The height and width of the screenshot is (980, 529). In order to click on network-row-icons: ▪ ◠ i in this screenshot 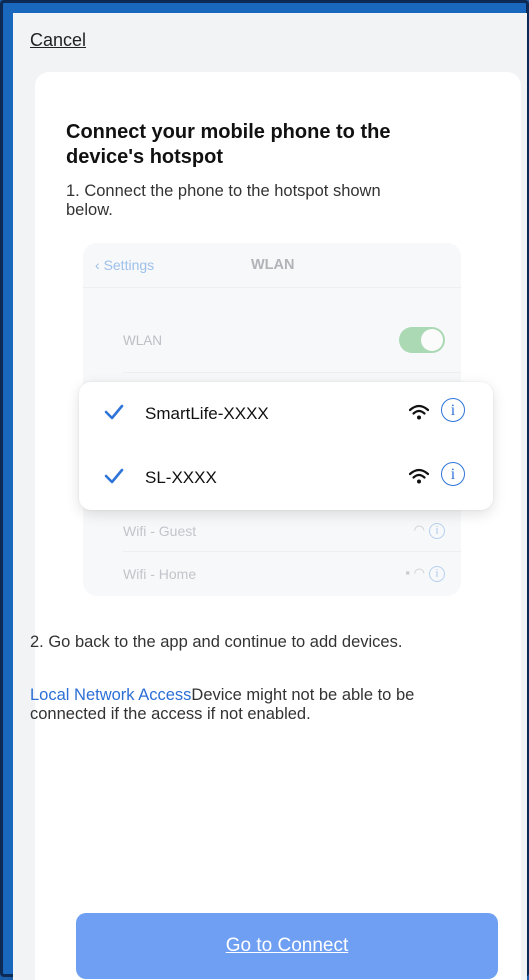, I will do `click(425, 573)`.